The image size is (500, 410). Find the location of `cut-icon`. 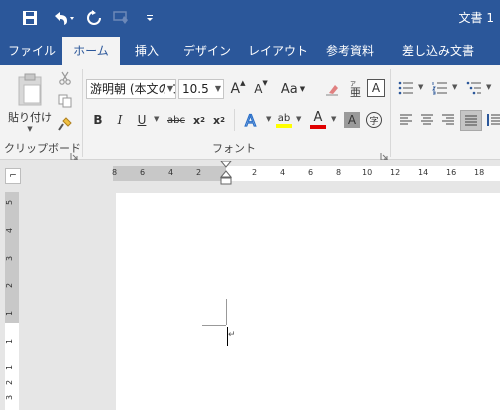

cut-icon is located at coordinates (65, 78).